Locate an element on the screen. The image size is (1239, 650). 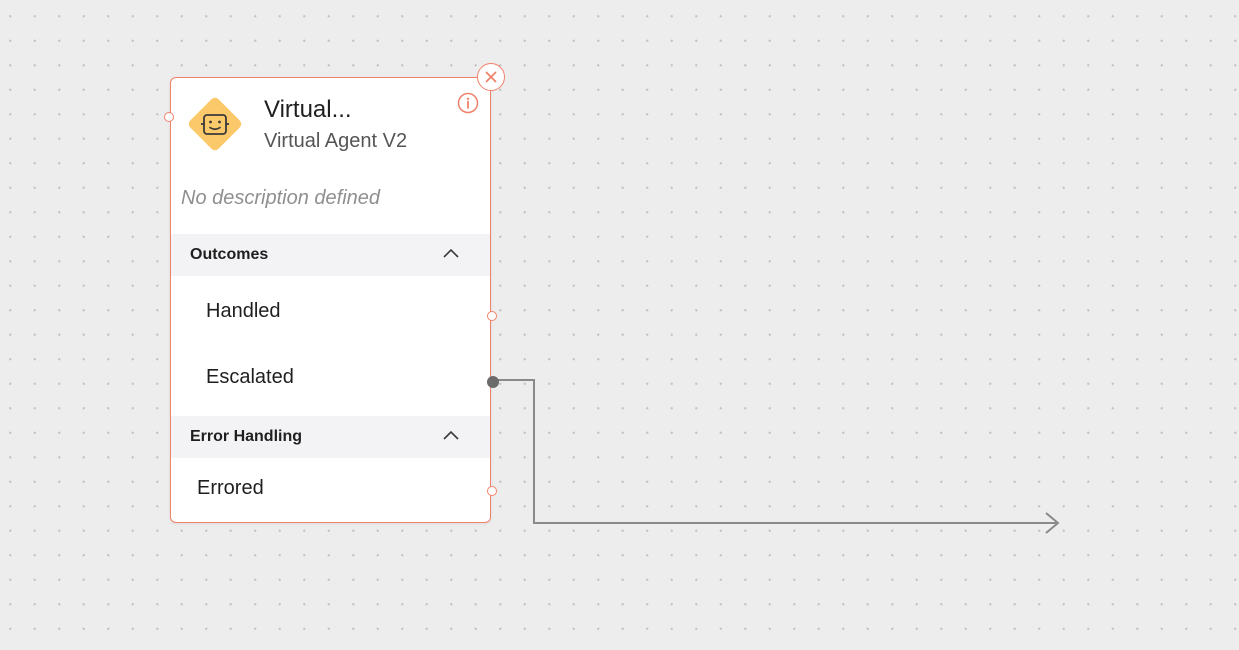
section-header-error-handling: Error Handling is located at coordinates (330, 437).